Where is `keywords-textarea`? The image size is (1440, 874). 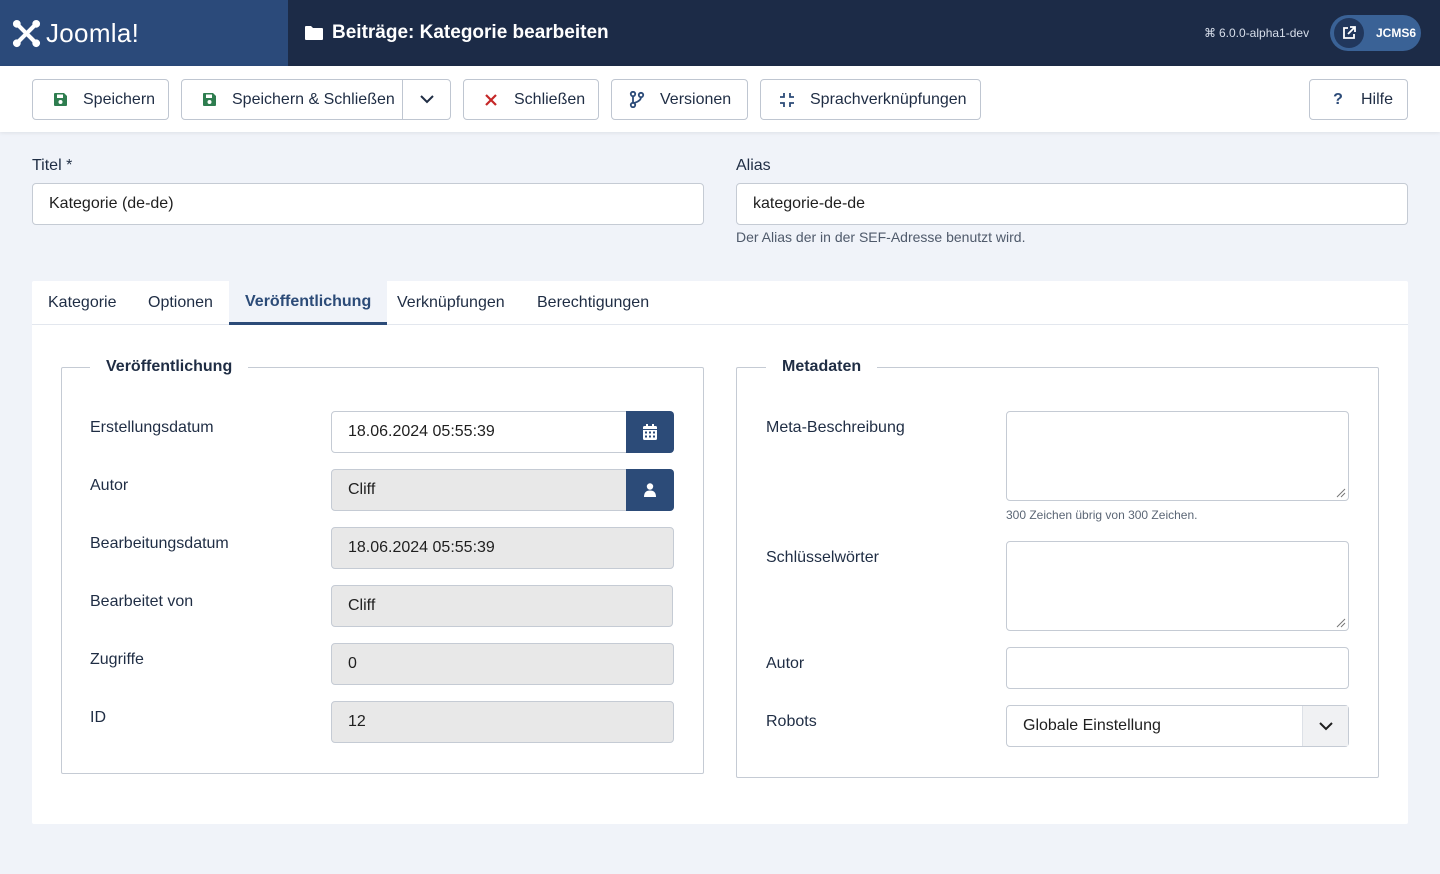 keywords-textarea is located at coordinates (1177, 586).